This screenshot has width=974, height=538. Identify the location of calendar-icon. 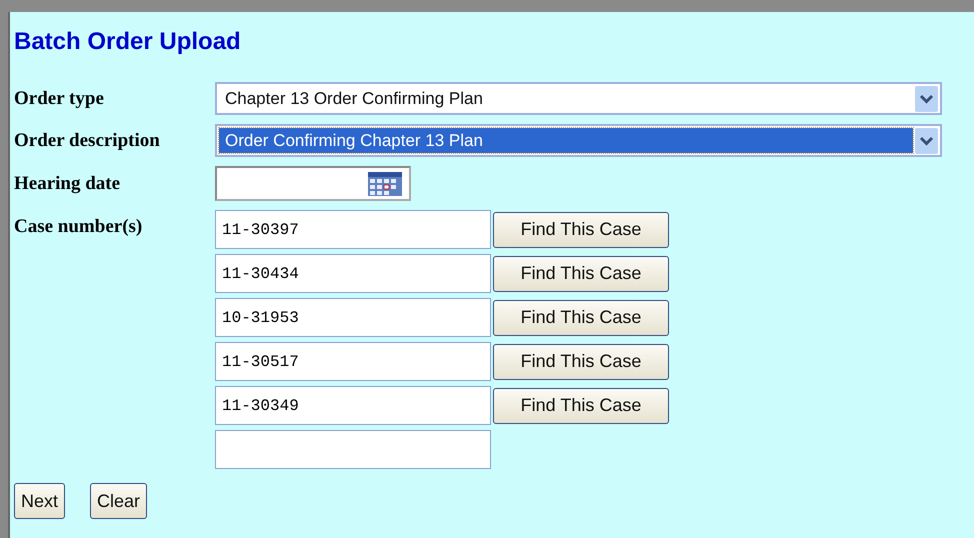
(385, 183).